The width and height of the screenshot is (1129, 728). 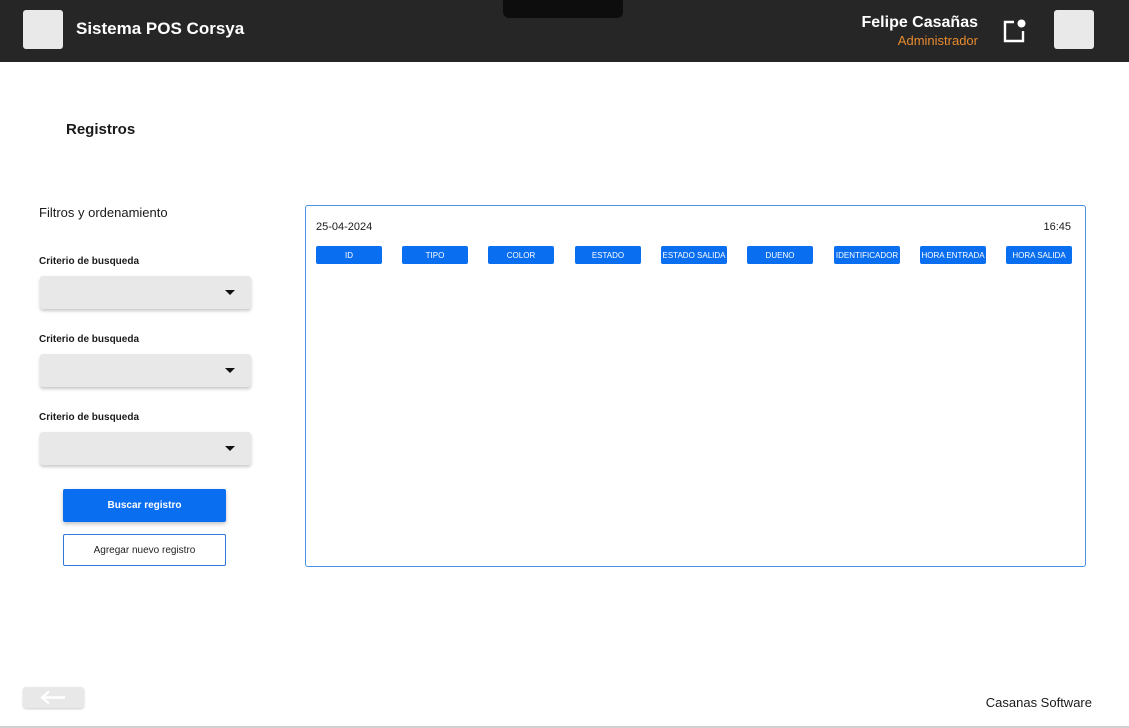 What do you see at coordinates (144, 505) in the screenshot?
I see `search-record-button: Buscar registro` at bounding box center [144, 505].